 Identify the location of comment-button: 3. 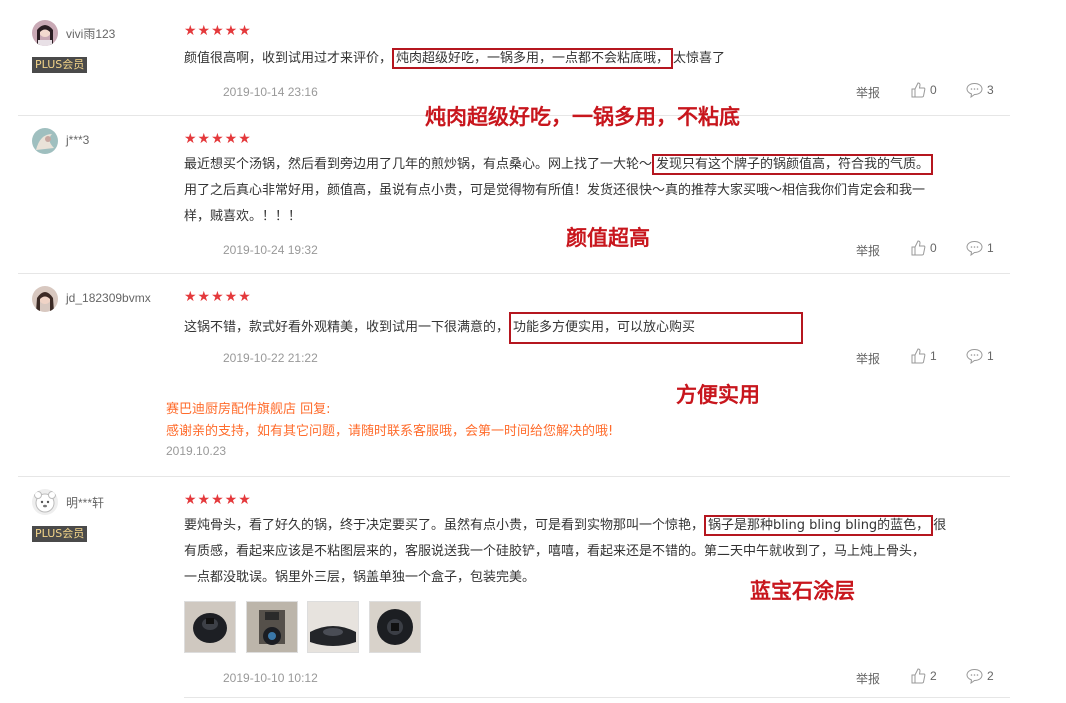
(980, 90).